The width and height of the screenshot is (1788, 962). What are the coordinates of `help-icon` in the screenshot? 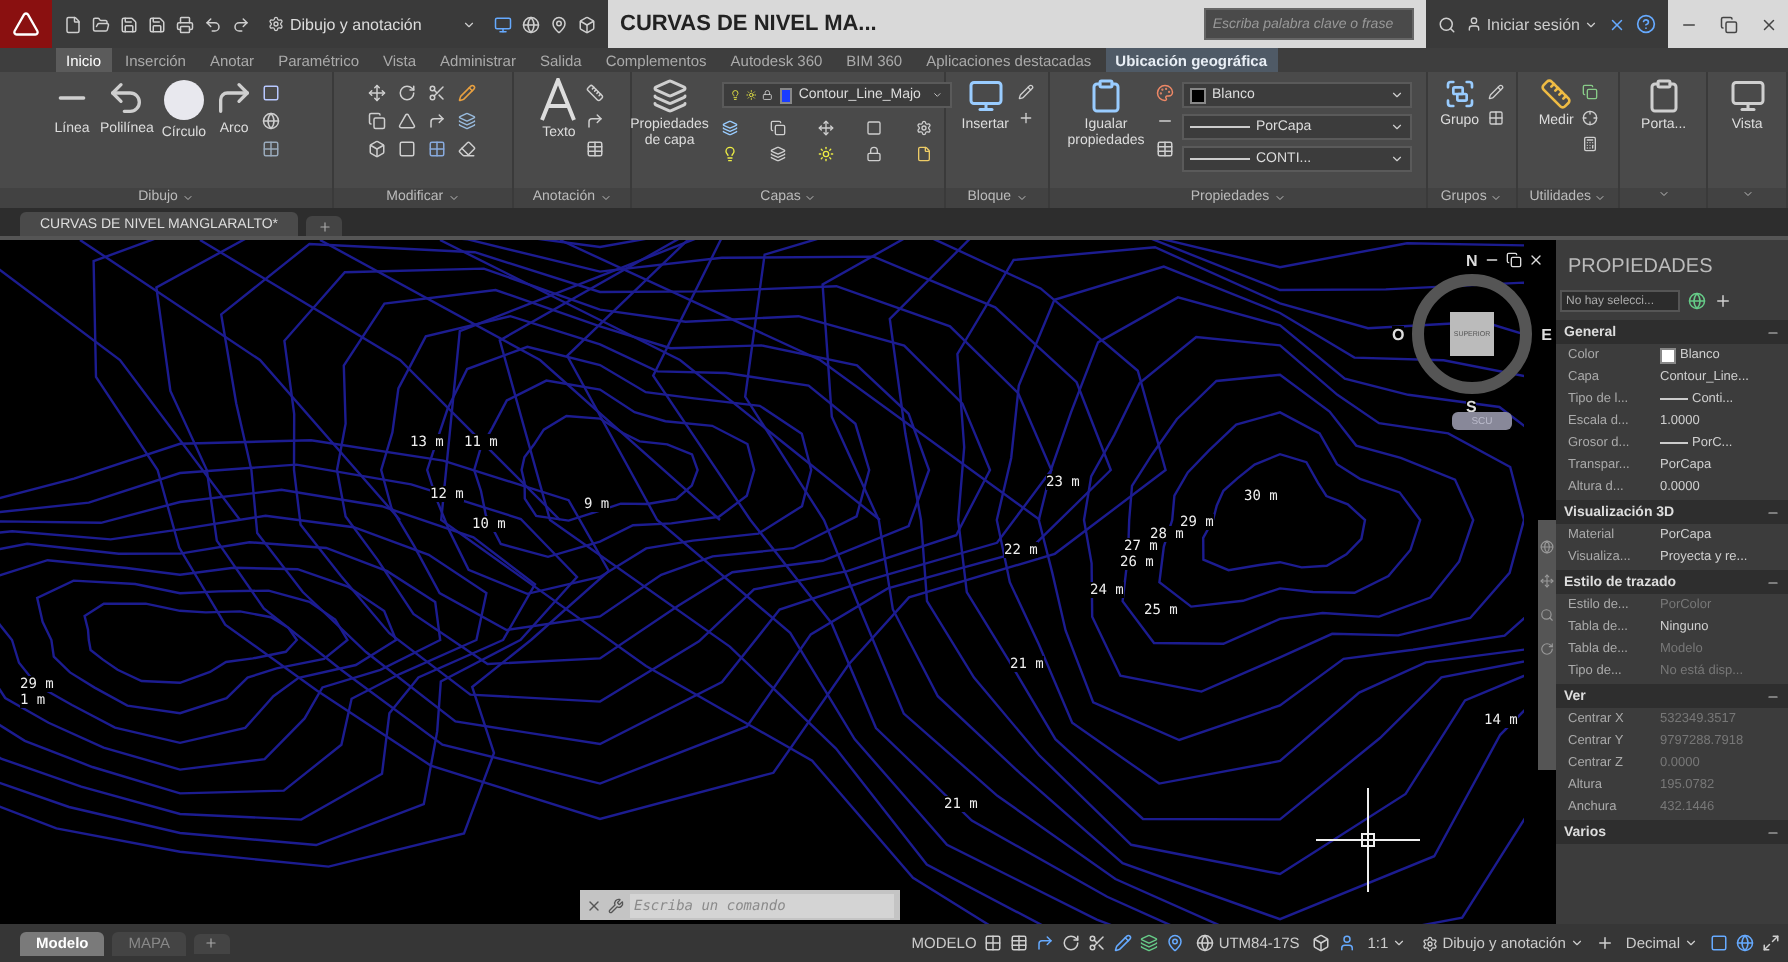 It's located at (1646, 24).